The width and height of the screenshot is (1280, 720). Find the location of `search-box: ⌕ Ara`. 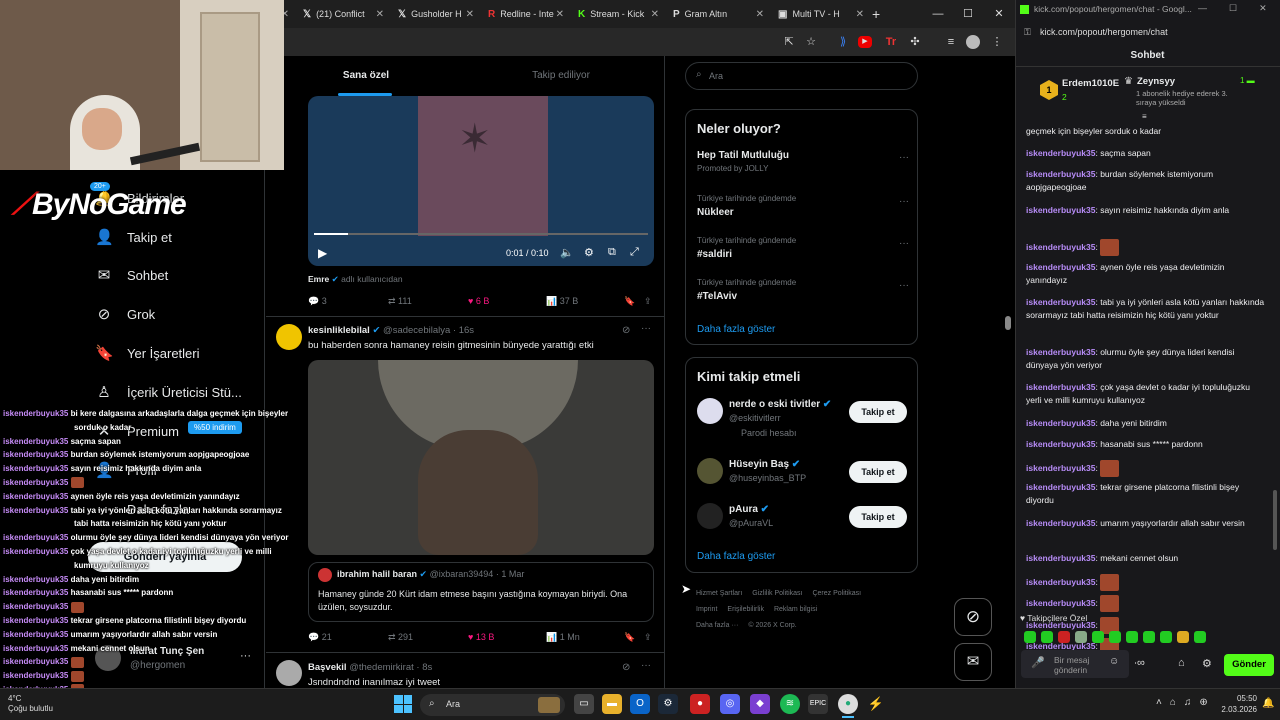

search-box: ⌕ Ara is located at coordinates (801, 76).